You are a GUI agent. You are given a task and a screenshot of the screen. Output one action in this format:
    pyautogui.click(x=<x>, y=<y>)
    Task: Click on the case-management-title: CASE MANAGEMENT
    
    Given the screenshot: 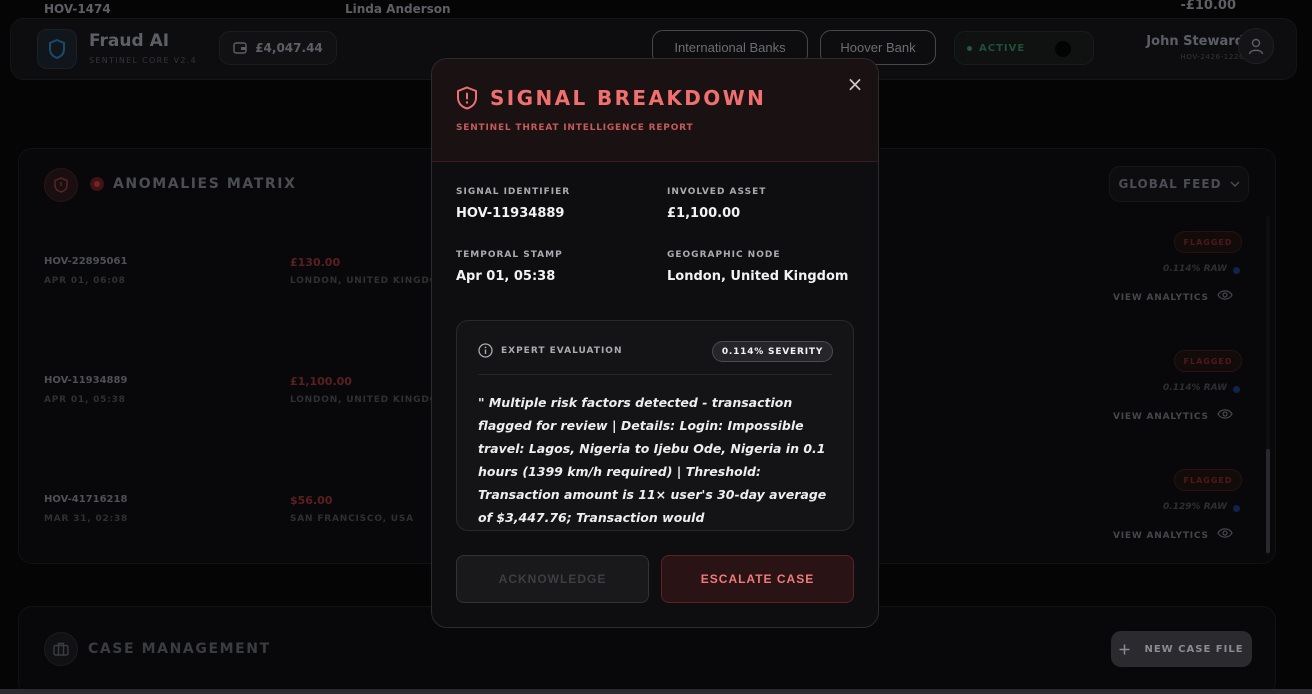 What is the action you would take?
    pyautogui.click(x=179, y=649)
    